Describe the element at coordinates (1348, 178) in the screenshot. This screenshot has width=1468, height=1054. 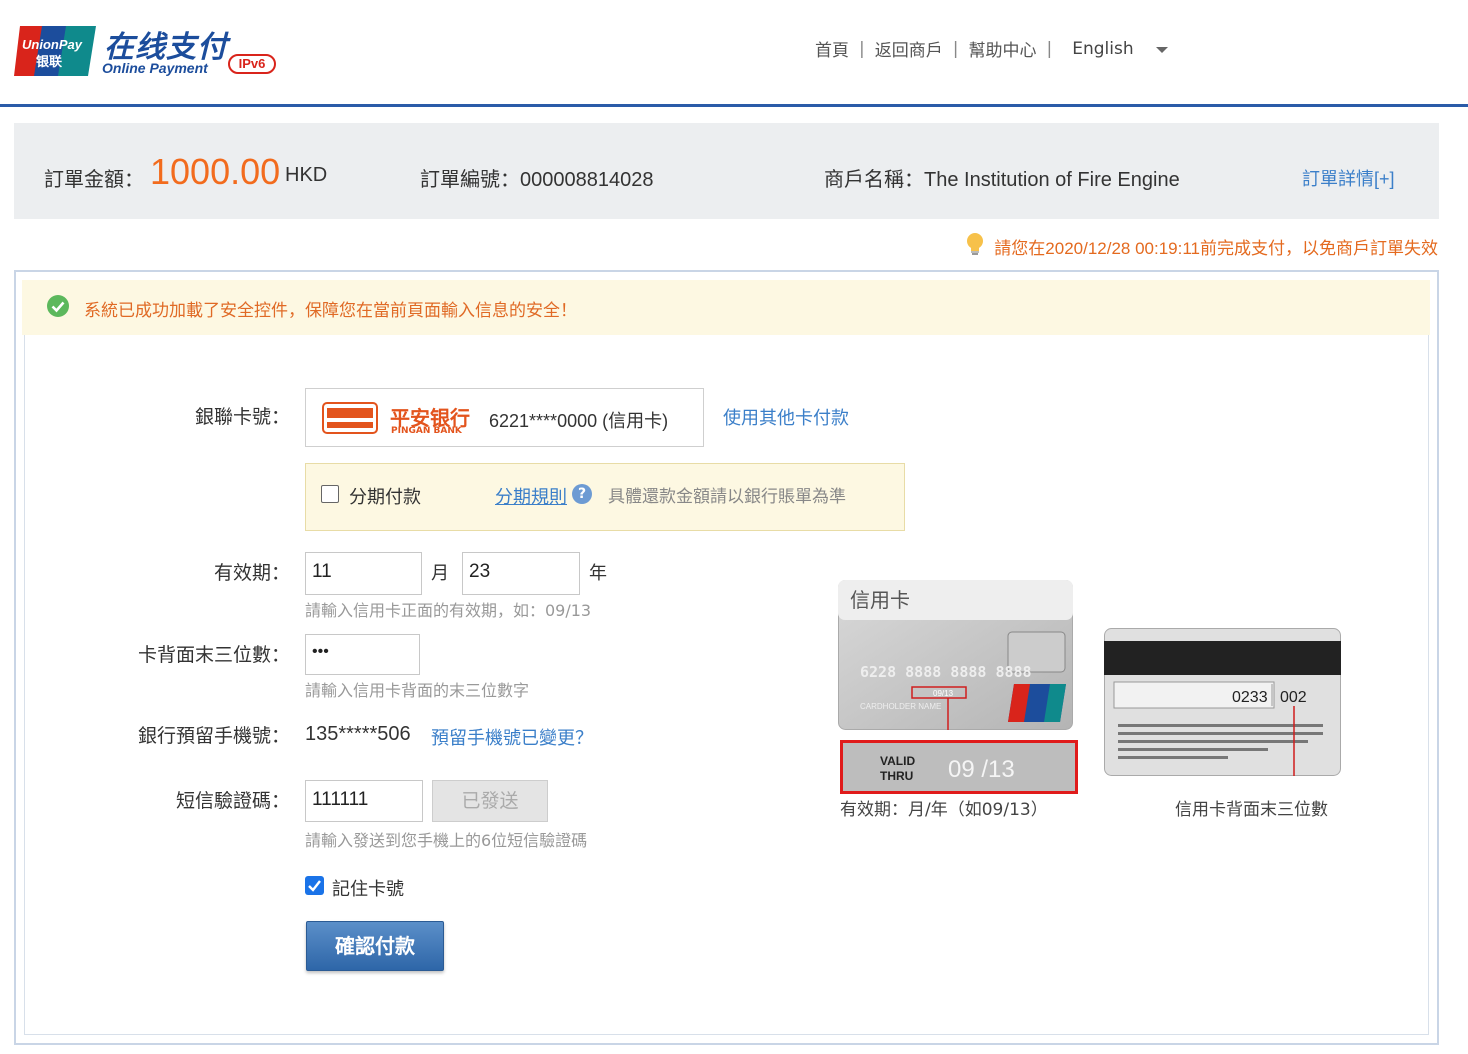
I see `order-detail-link: 訂單詳情[+]` at that location.